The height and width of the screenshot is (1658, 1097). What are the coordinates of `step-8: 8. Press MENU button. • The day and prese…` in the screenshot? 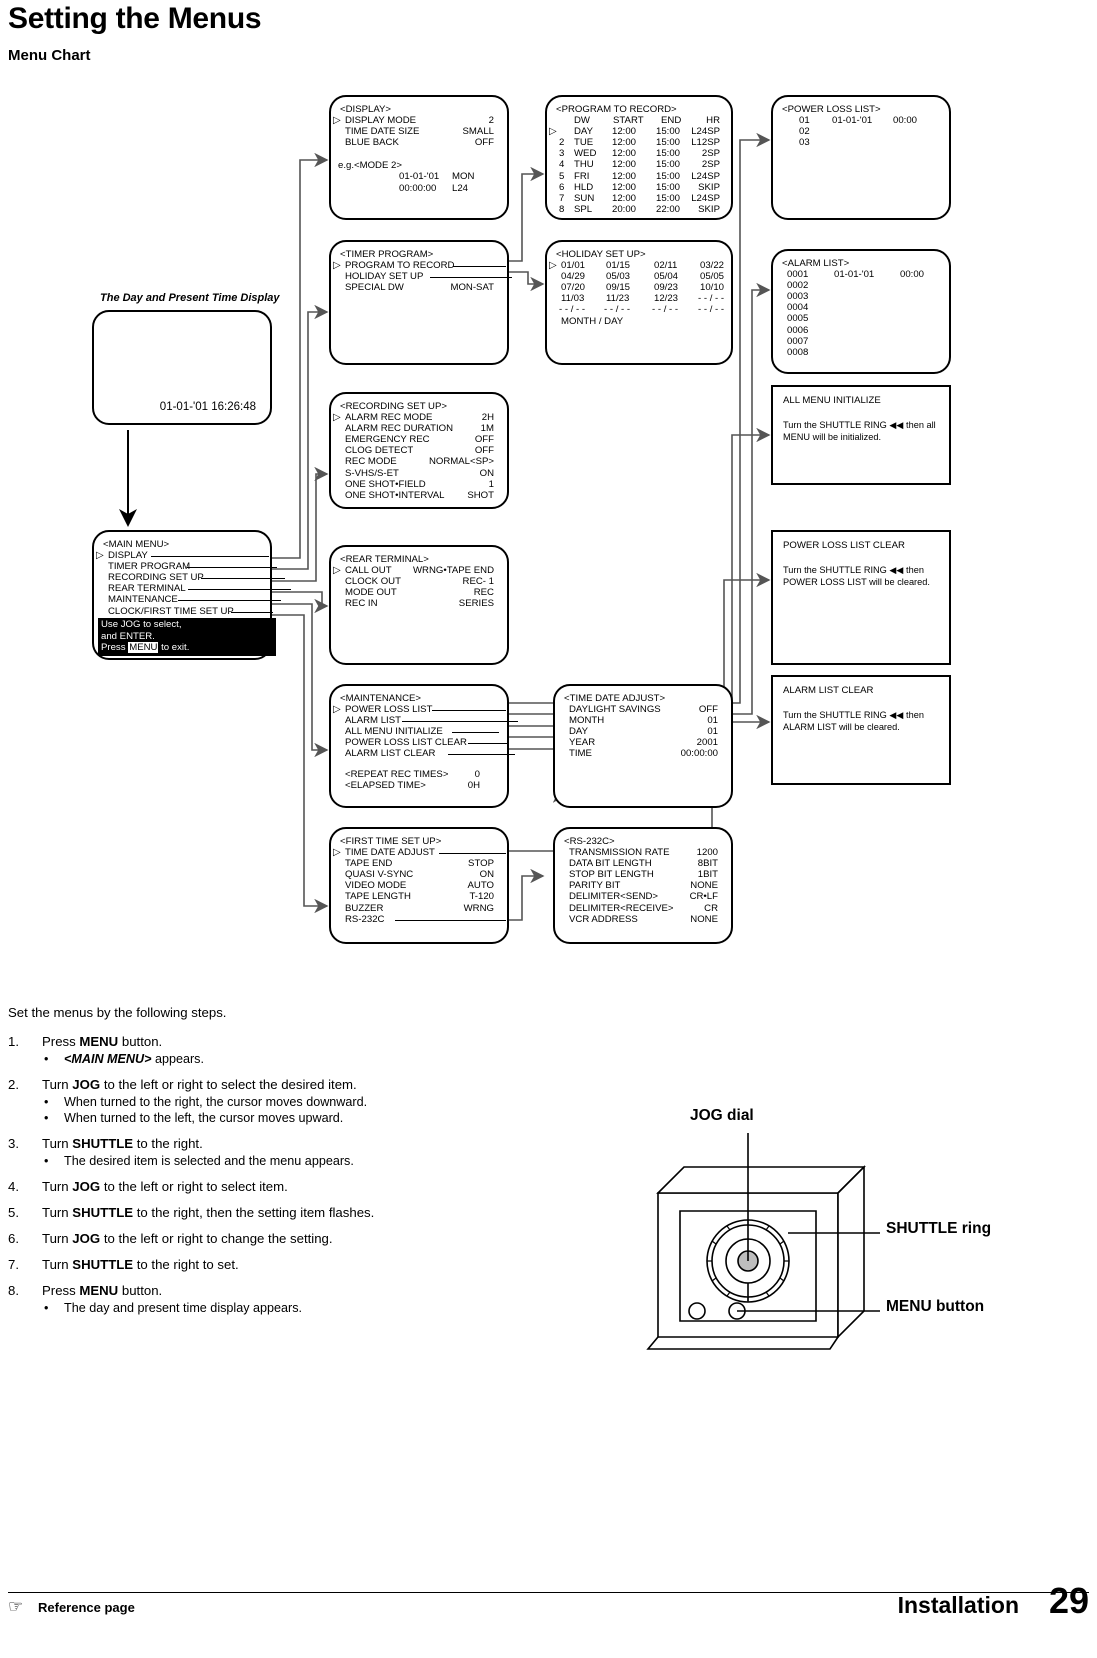 It's located at (338, 1299).